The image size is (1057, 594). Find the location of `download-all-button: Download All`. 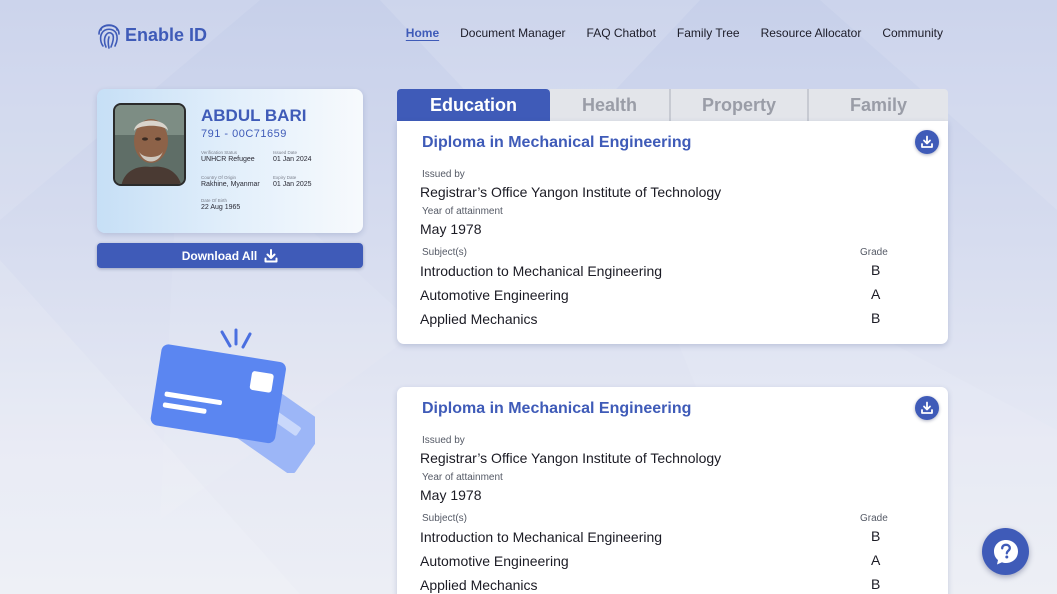

download-all-button: Download All is located at coordinates (230, 255).